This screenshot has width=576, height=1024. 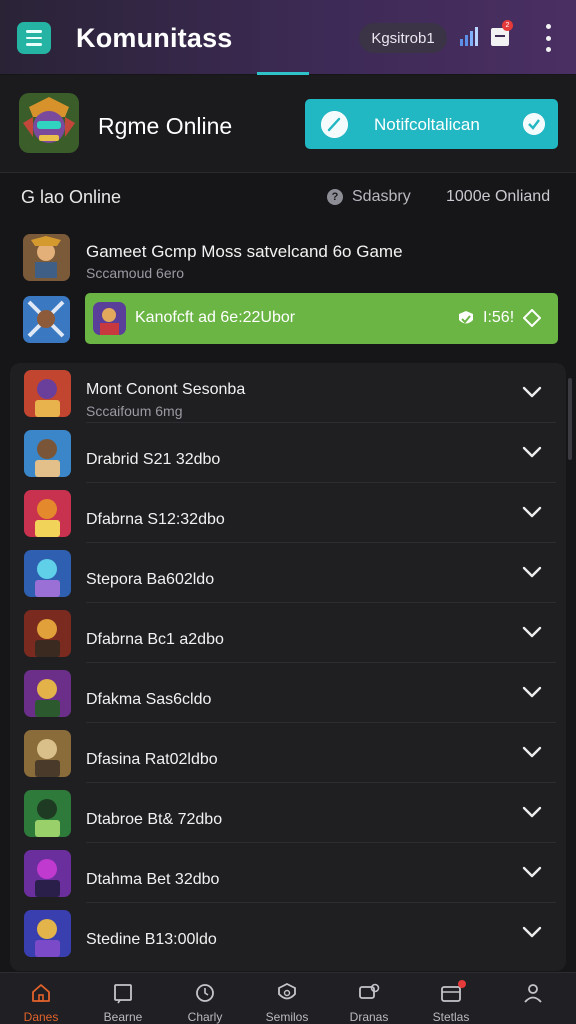 What do you see at coordinates (462, 984) in the screenshot?
I see `nav-badge` at bounding box center [462, 984].